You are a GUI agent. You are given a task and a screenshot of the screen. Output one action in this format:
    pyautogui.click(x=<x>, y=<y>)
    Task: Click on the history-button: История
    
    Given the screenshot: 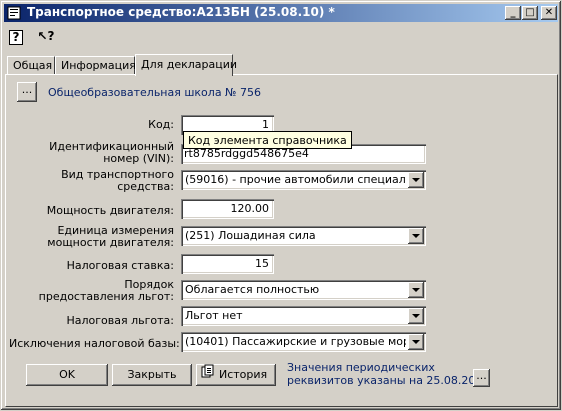 What is the action you would take?
    pyautogui.click(x=236, y=375)
    